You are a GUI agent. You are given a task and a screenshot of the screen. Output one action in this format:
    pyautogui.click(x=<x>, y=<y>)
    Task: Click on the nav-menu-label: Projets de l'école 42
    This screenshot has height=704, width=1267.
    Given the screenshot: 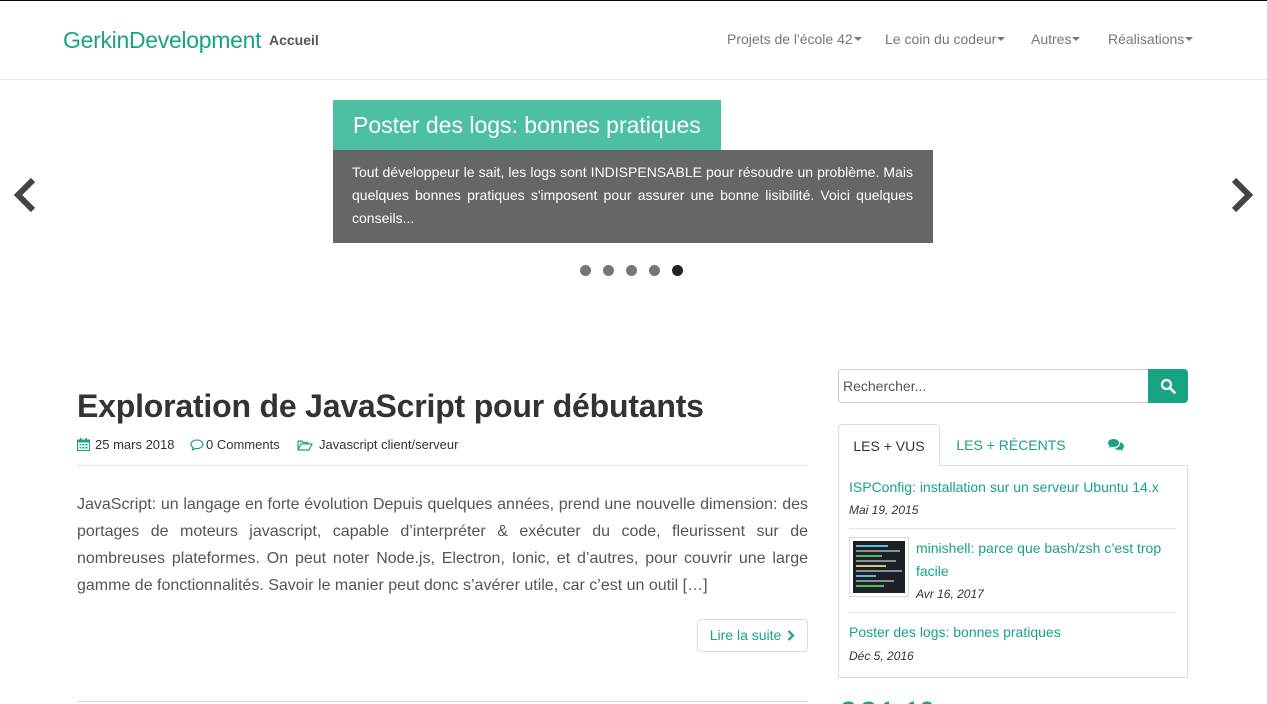 What is the action you would take?
    pyautogui.click(x=790, y=39)
    